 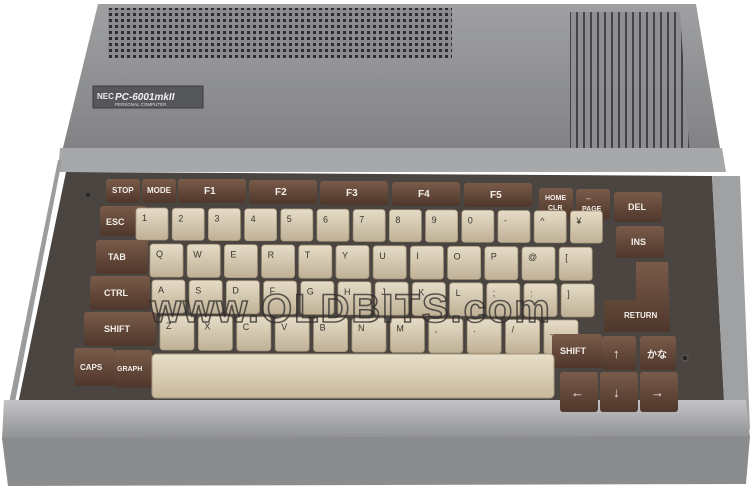 I want to click on key-caps-label: CAPS, so click(x=91, y=367).